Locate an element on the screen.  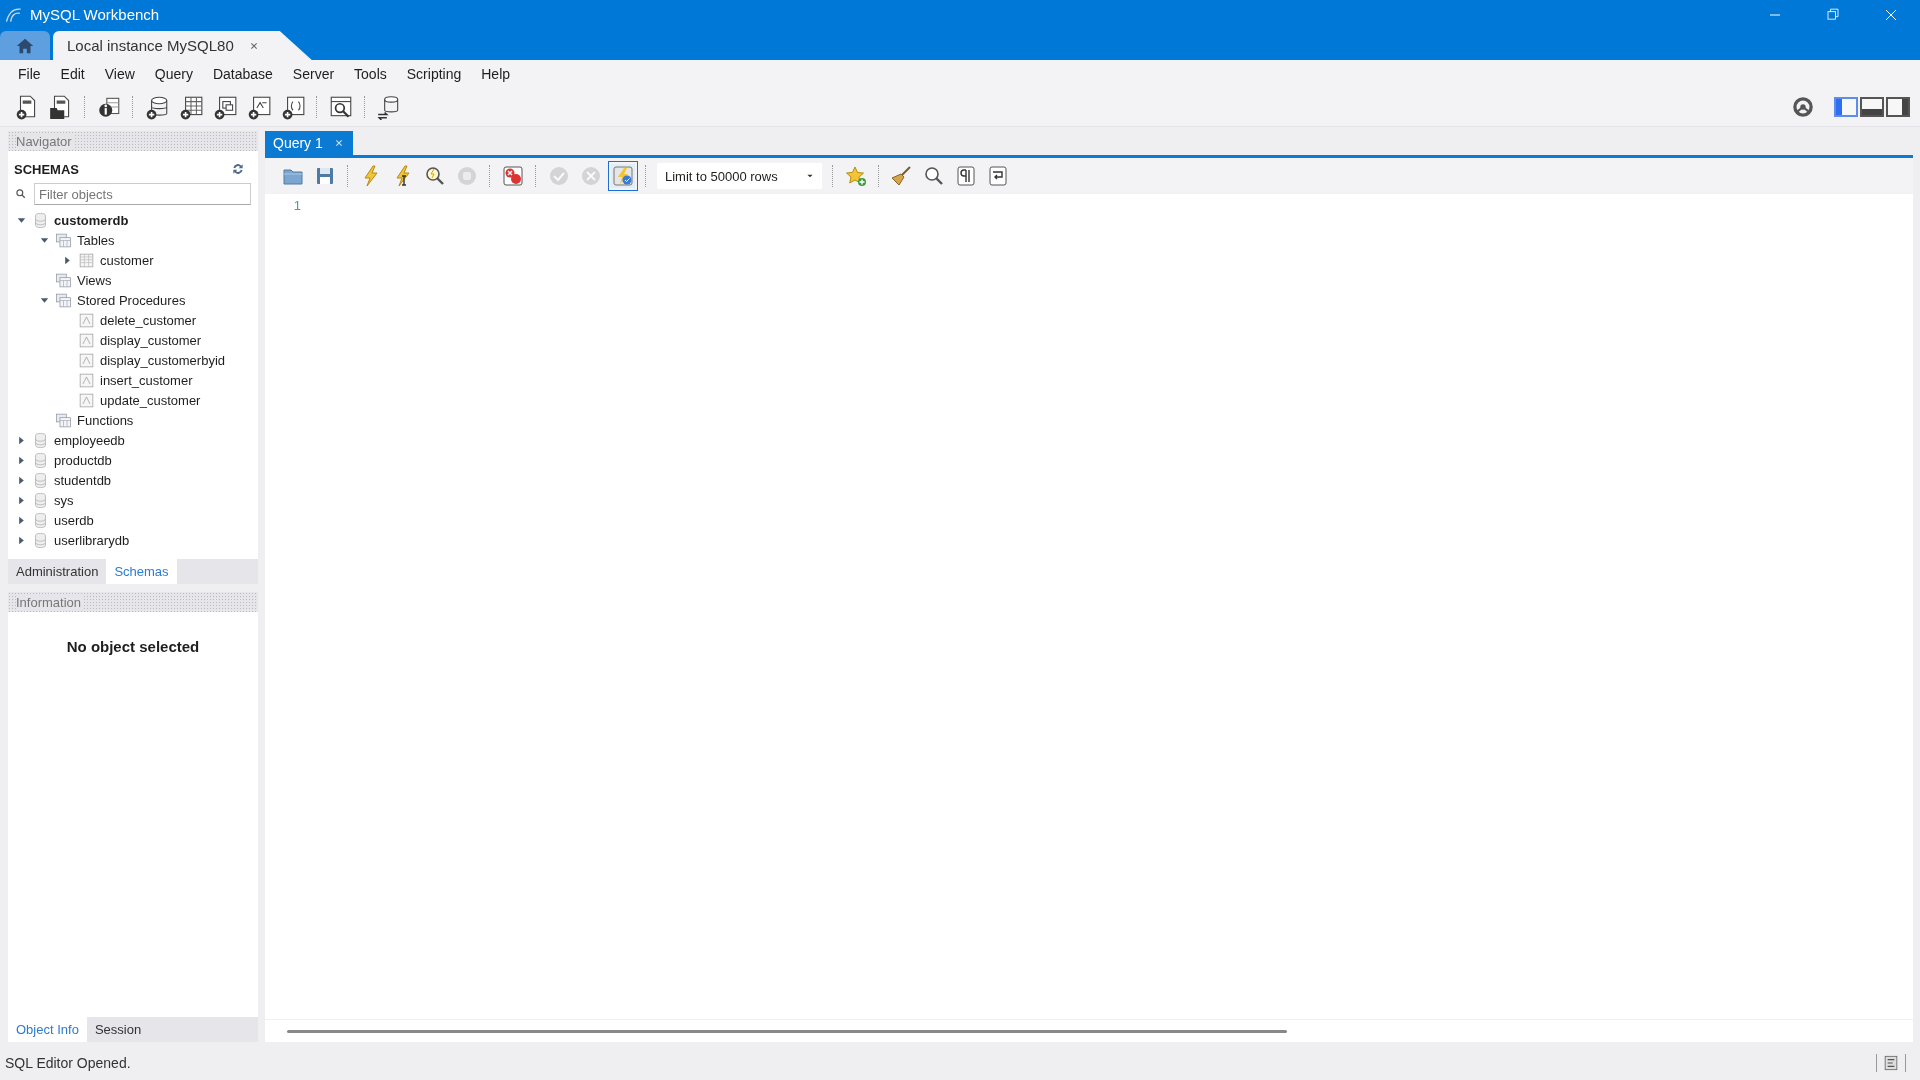
stop-on-error-icon is located at coordinates (513, 176).